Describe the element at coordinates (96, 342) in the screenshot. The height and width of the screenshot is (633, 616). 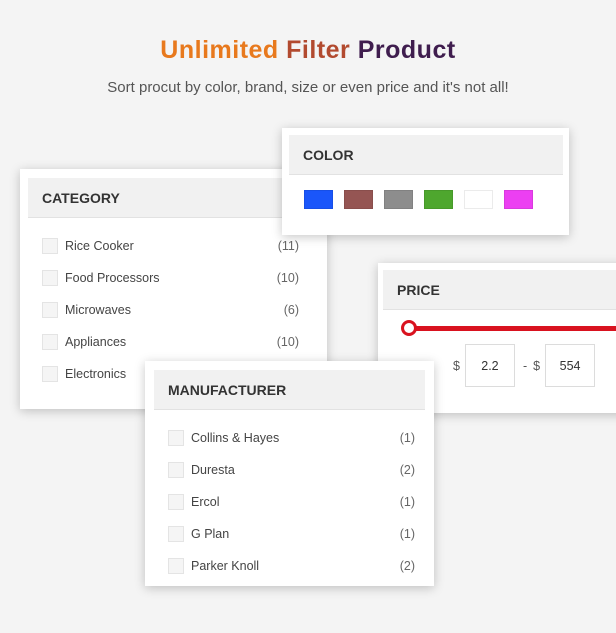
I see `category-label: Appliances` at that location.